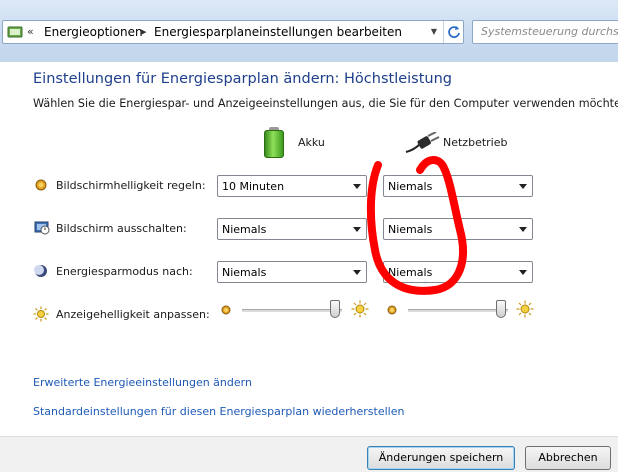 The image size is (618, 472). I want to click on display-off-battery-select: Niemals, so click(292, 229).